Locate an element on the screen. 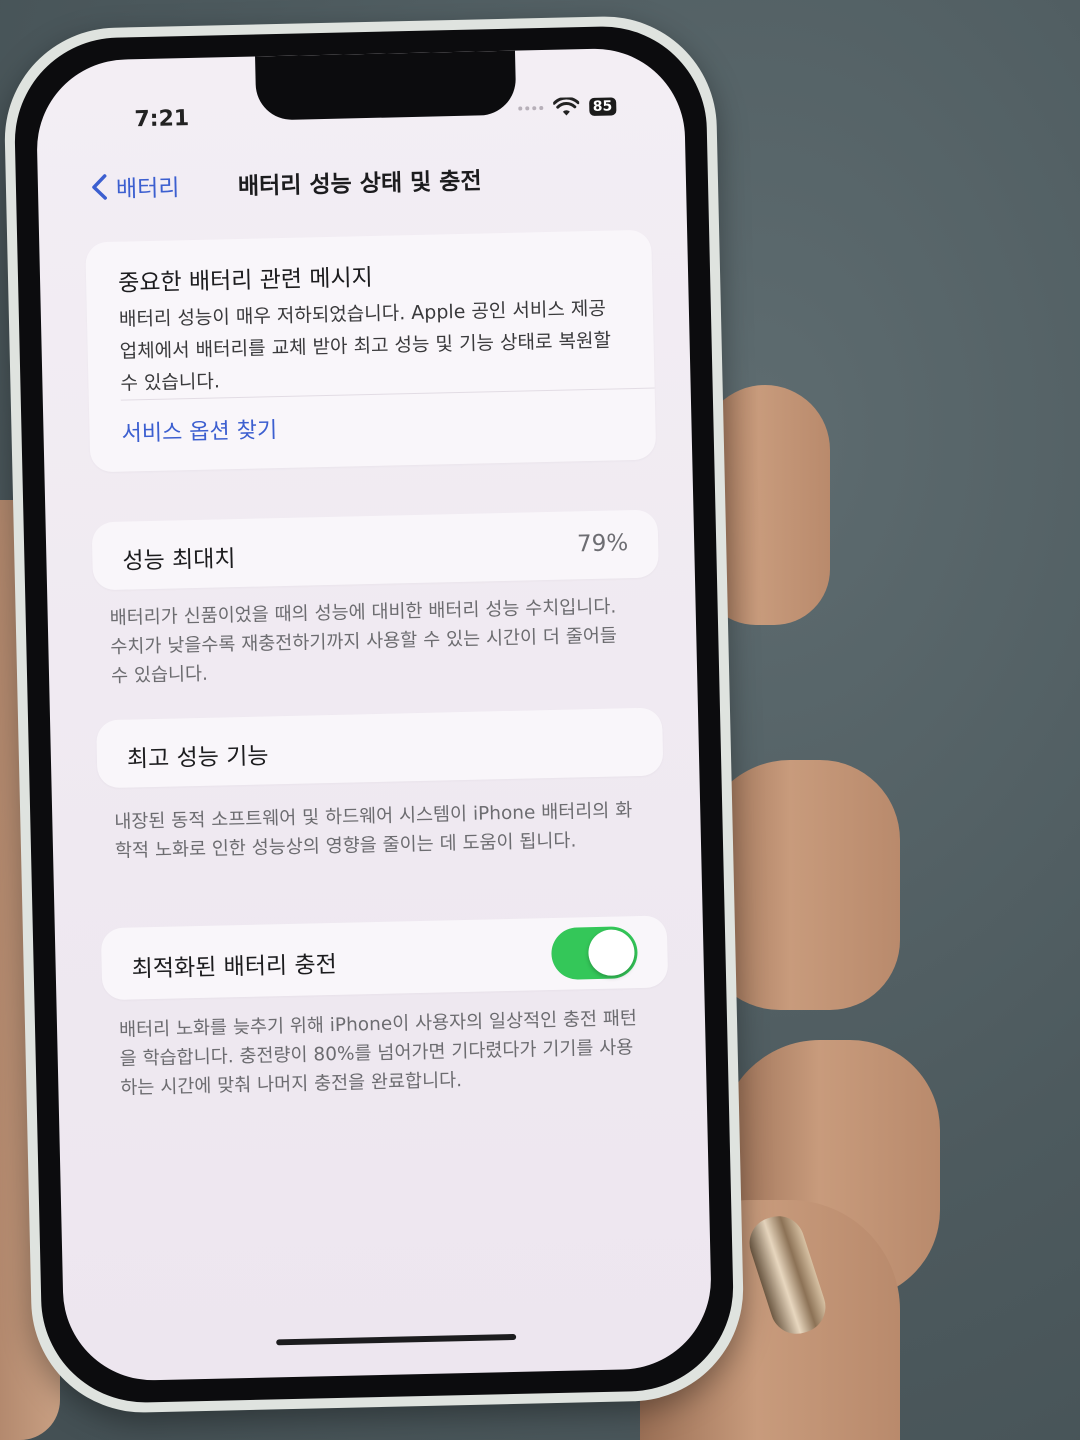 The height and width of the screenshot is (1440, 1080). find-service-options-link: 서비스 옵션 찾기 is located at coordinates (199, 430).